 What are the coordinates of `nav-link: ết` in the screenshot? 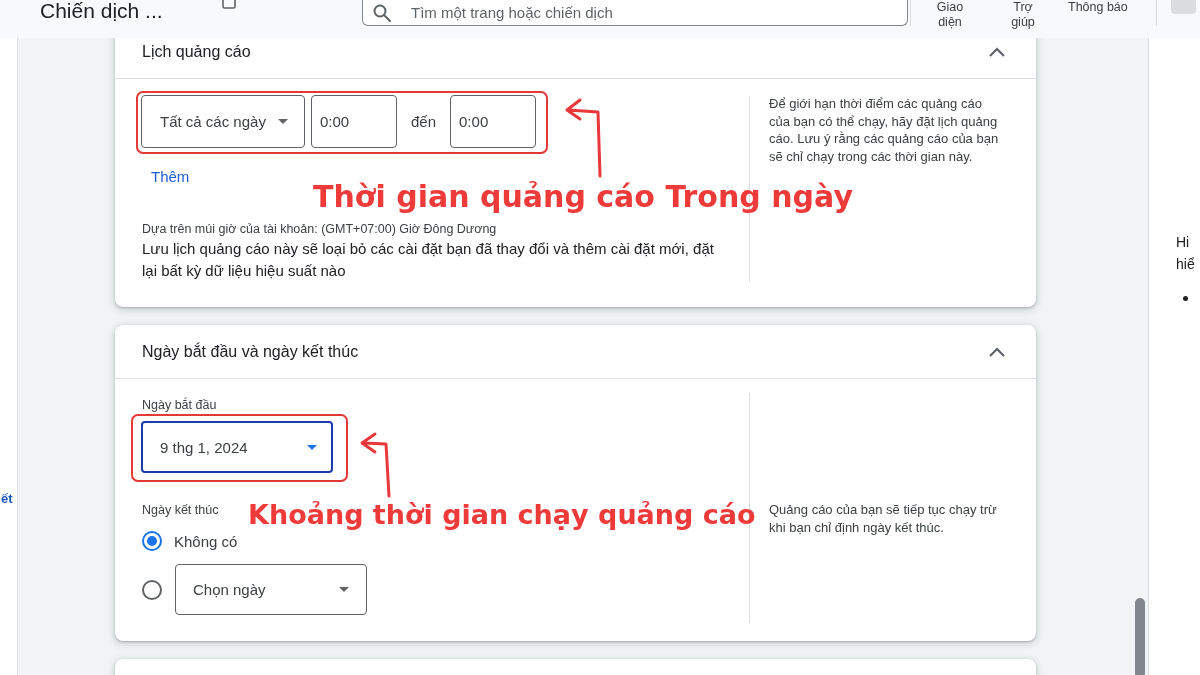 It's located at (7, 499).